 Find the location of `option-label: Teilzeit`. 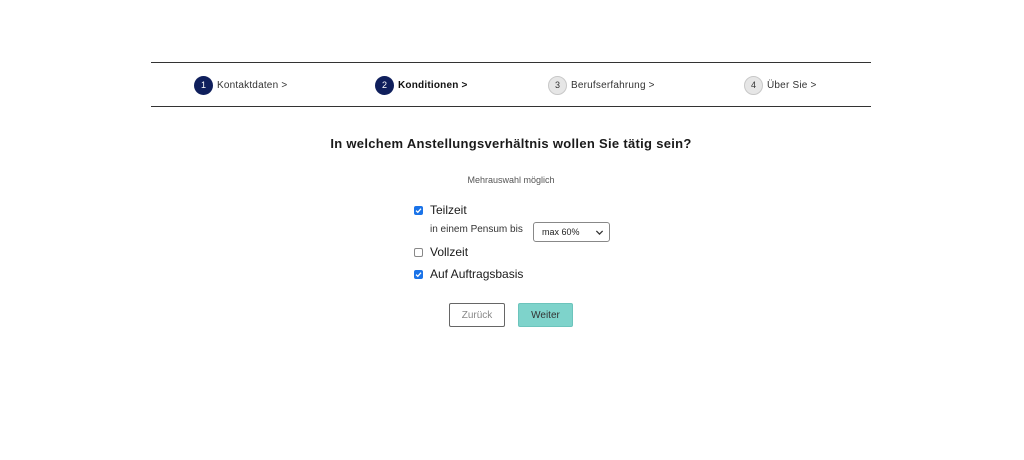

option-label: Teilzeit is located at coordinates (448, 210).